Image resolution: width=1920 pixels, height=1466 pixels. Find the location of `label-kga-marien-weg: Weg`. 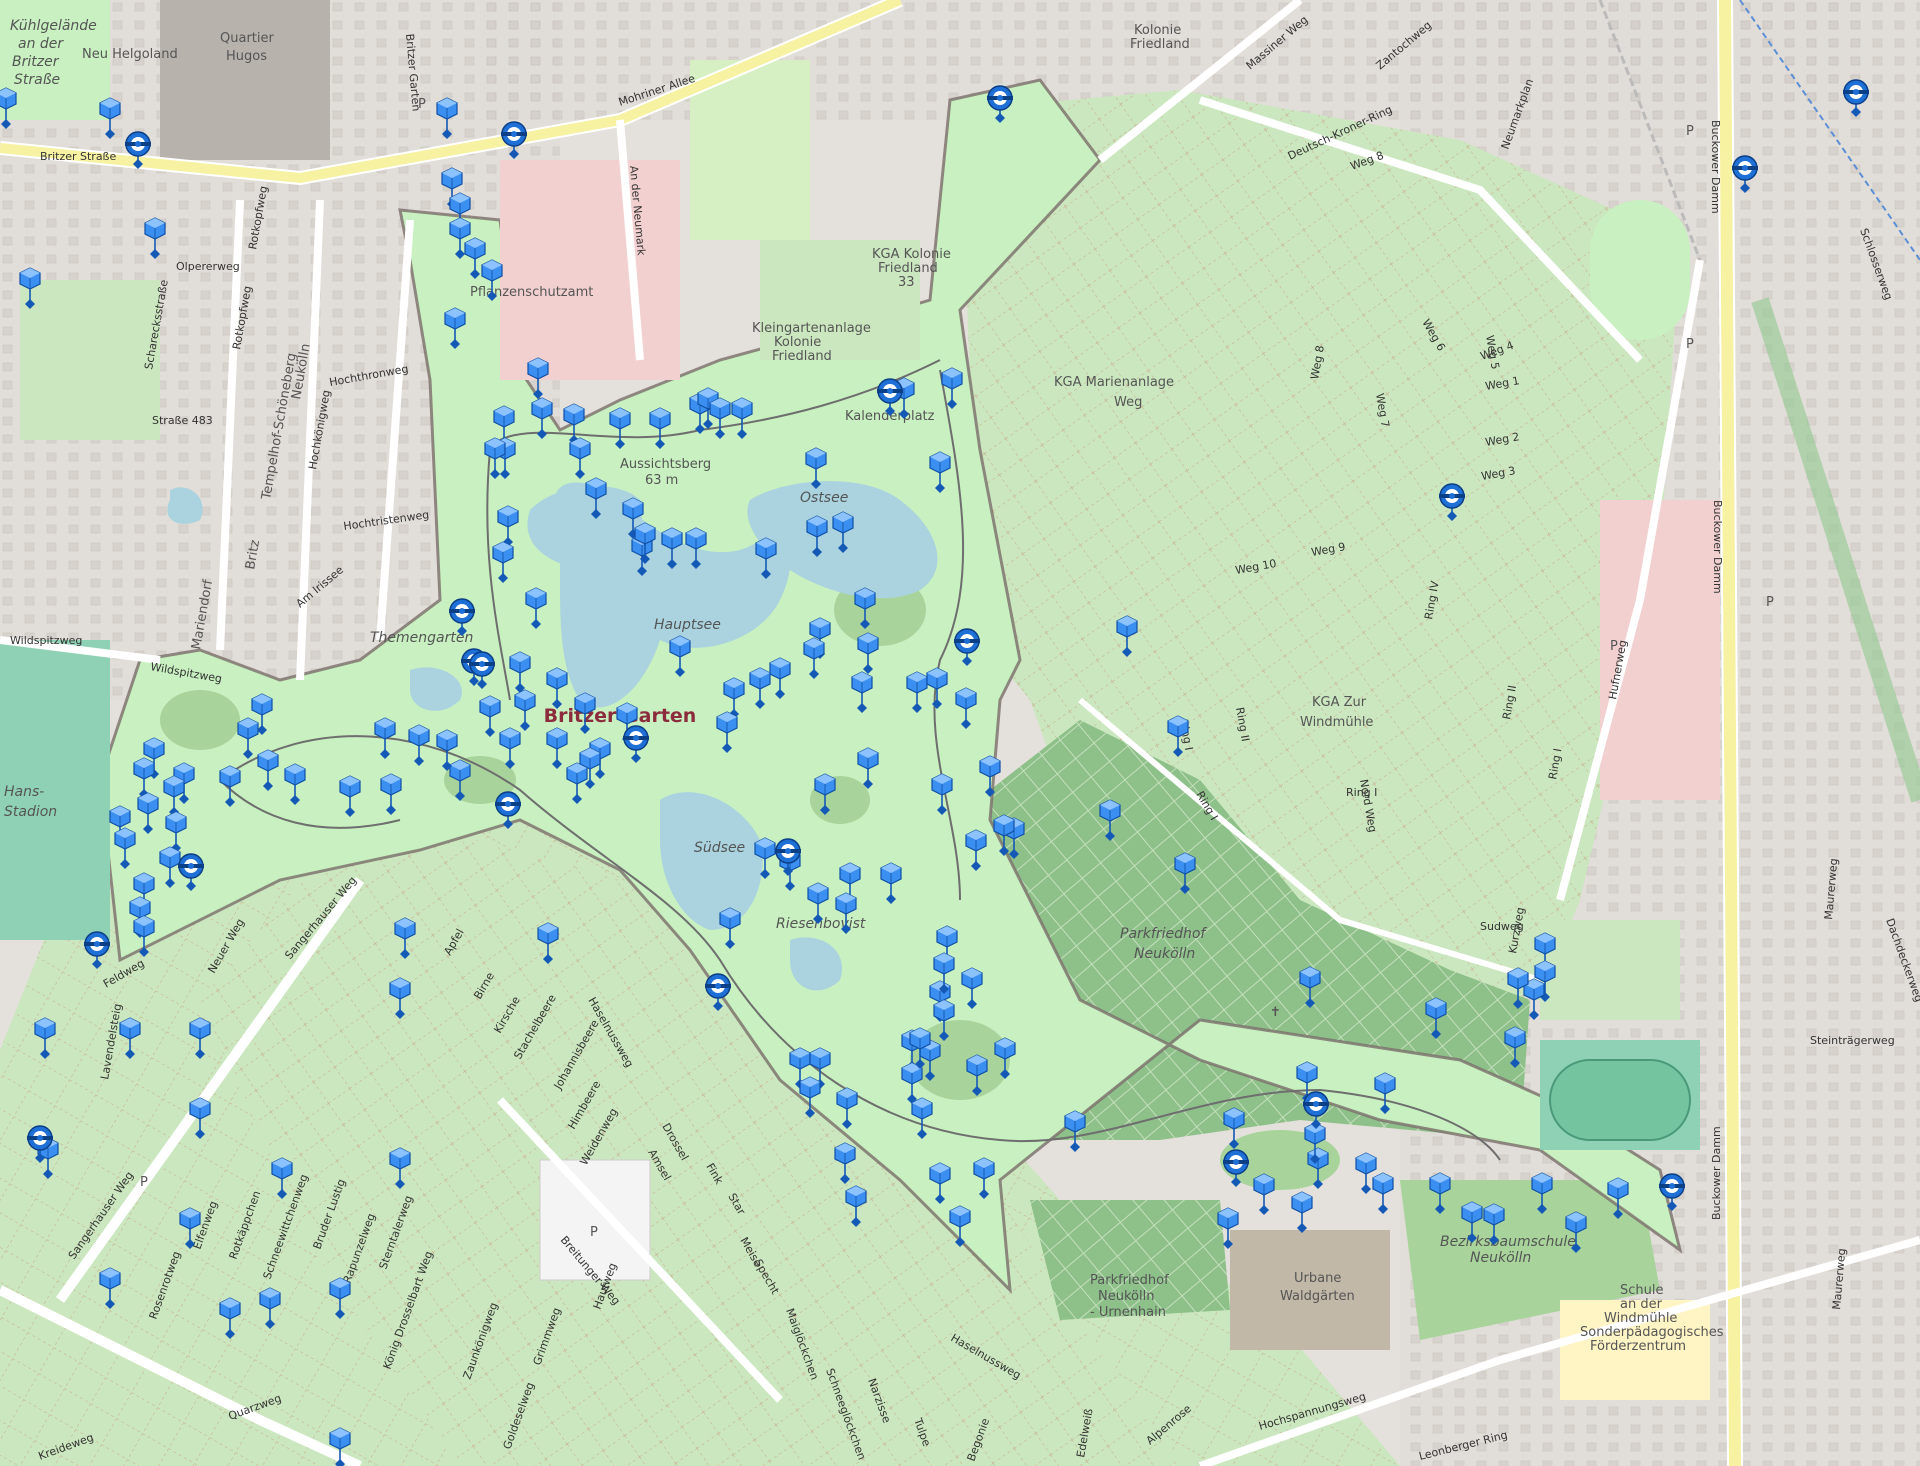

label-kga-marien-weg: Weg is located at coordinates (1128, 402).